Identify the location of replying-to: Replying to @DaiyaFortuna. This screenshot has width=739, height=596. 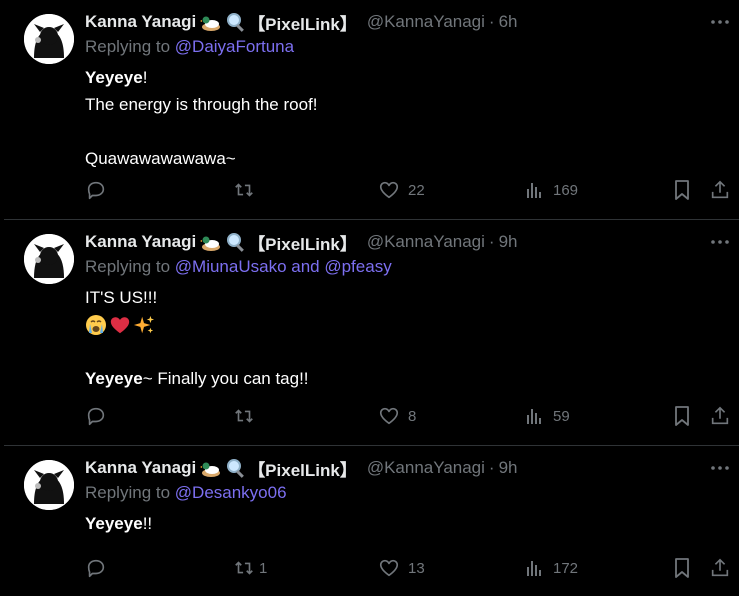
(189, 47).